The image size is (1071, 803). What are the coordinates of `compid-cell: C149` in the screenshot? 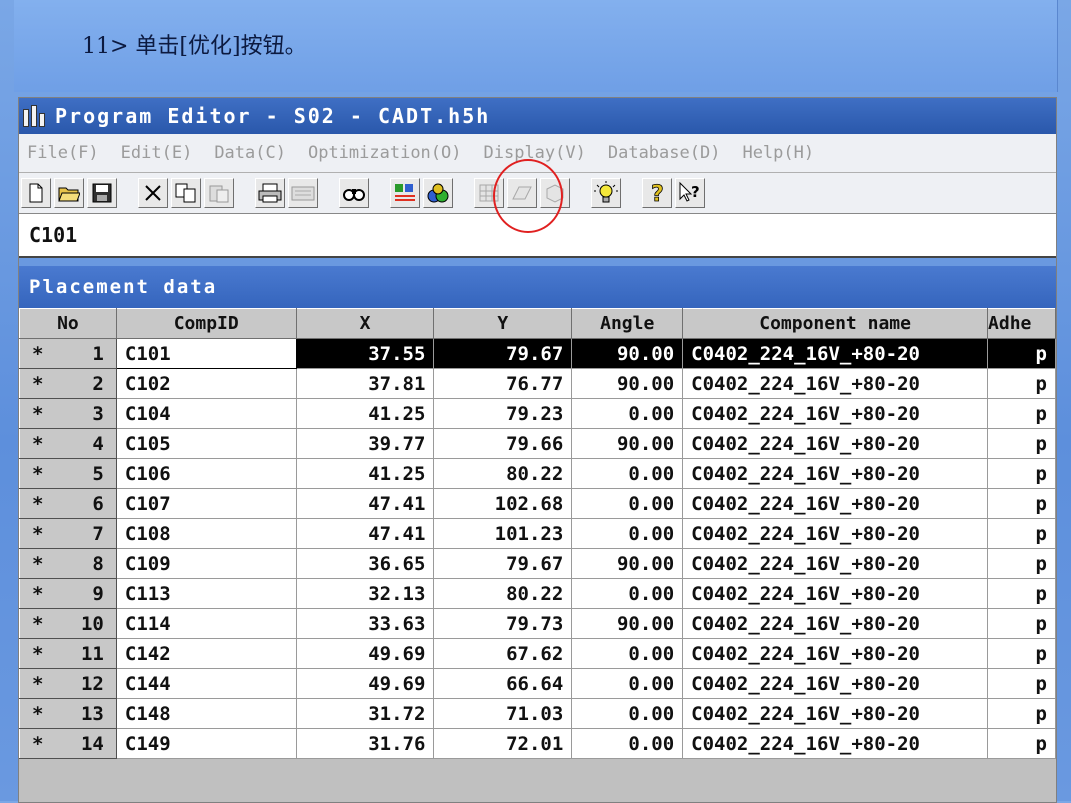 It's located at (206, 743).